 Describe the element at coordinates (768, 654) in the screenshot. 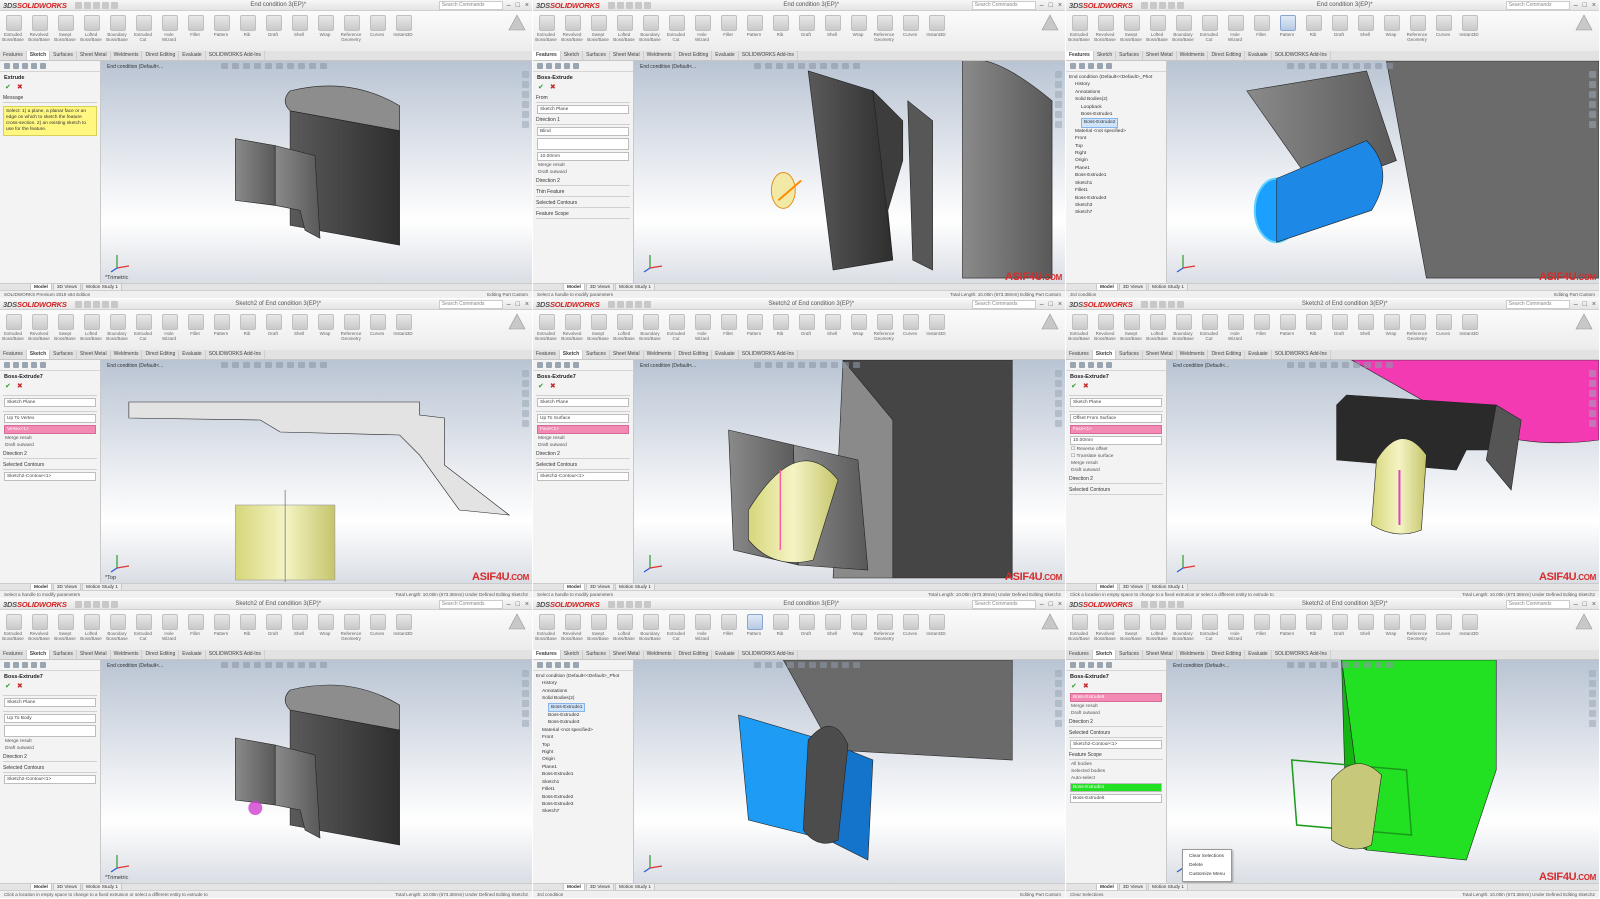

I see `tab-solidworks-add-ins: SOLIDWORKS Add-Ins` at that location.